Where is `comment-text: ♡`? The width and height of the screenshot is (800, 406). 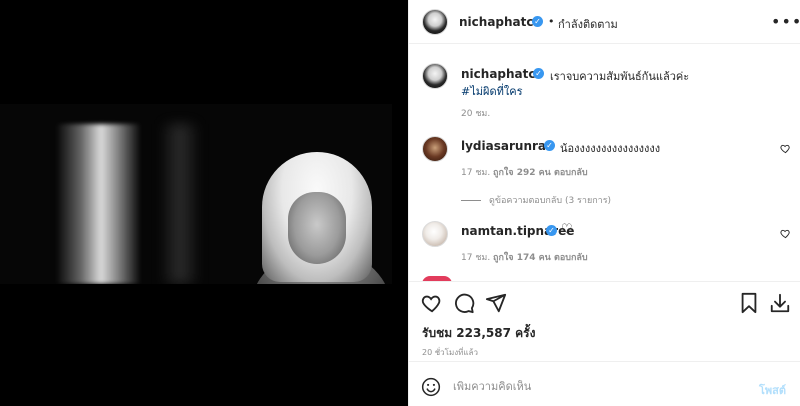
comment-text: ♡ is located at coordinates (567, 229).